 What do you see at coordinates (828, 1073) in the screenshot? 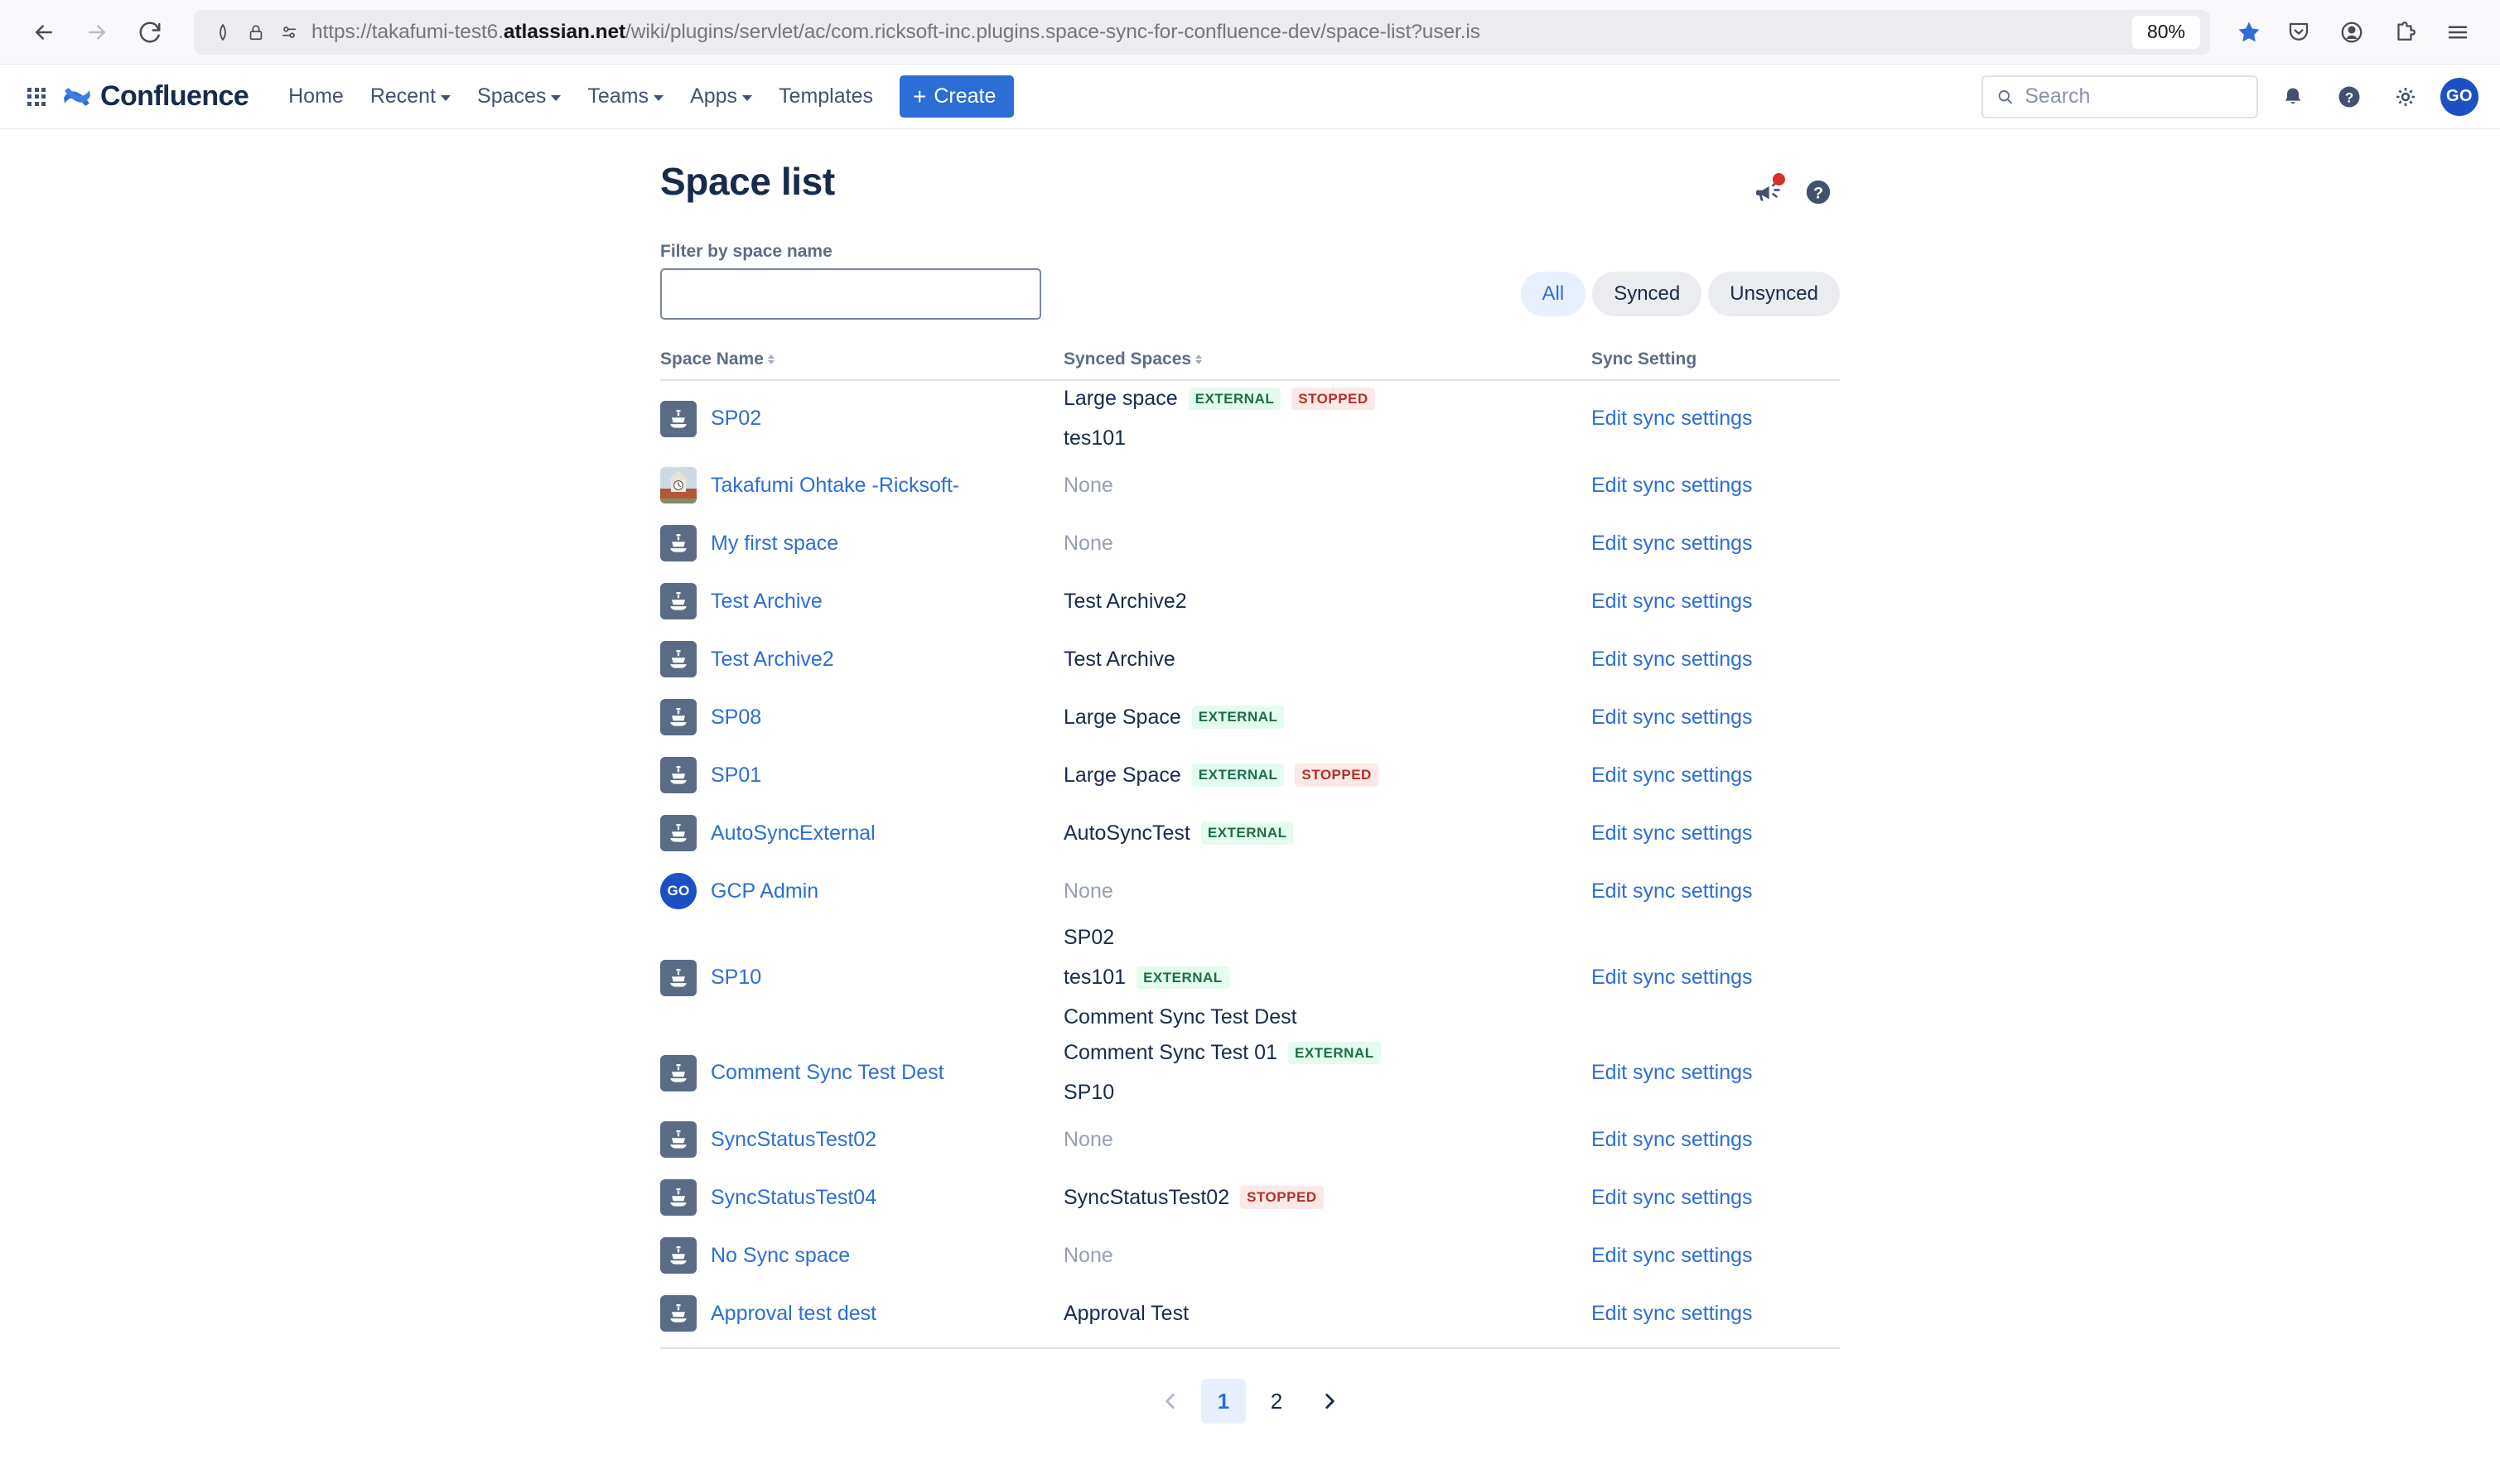
I see `space-name-link: Comment Sync Test Dest` at bounding box center [828, 1073].